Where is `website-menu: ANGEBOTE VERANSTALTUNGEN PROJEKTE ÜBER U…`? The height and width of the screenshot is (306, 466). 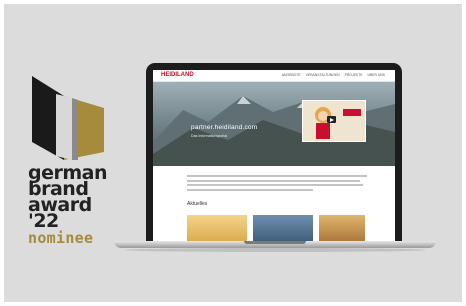 website-menu: ANGEBOTE VERANSTALTUNGEN PROJEKTE ÜBER U… is located at coordinates (333, 75).